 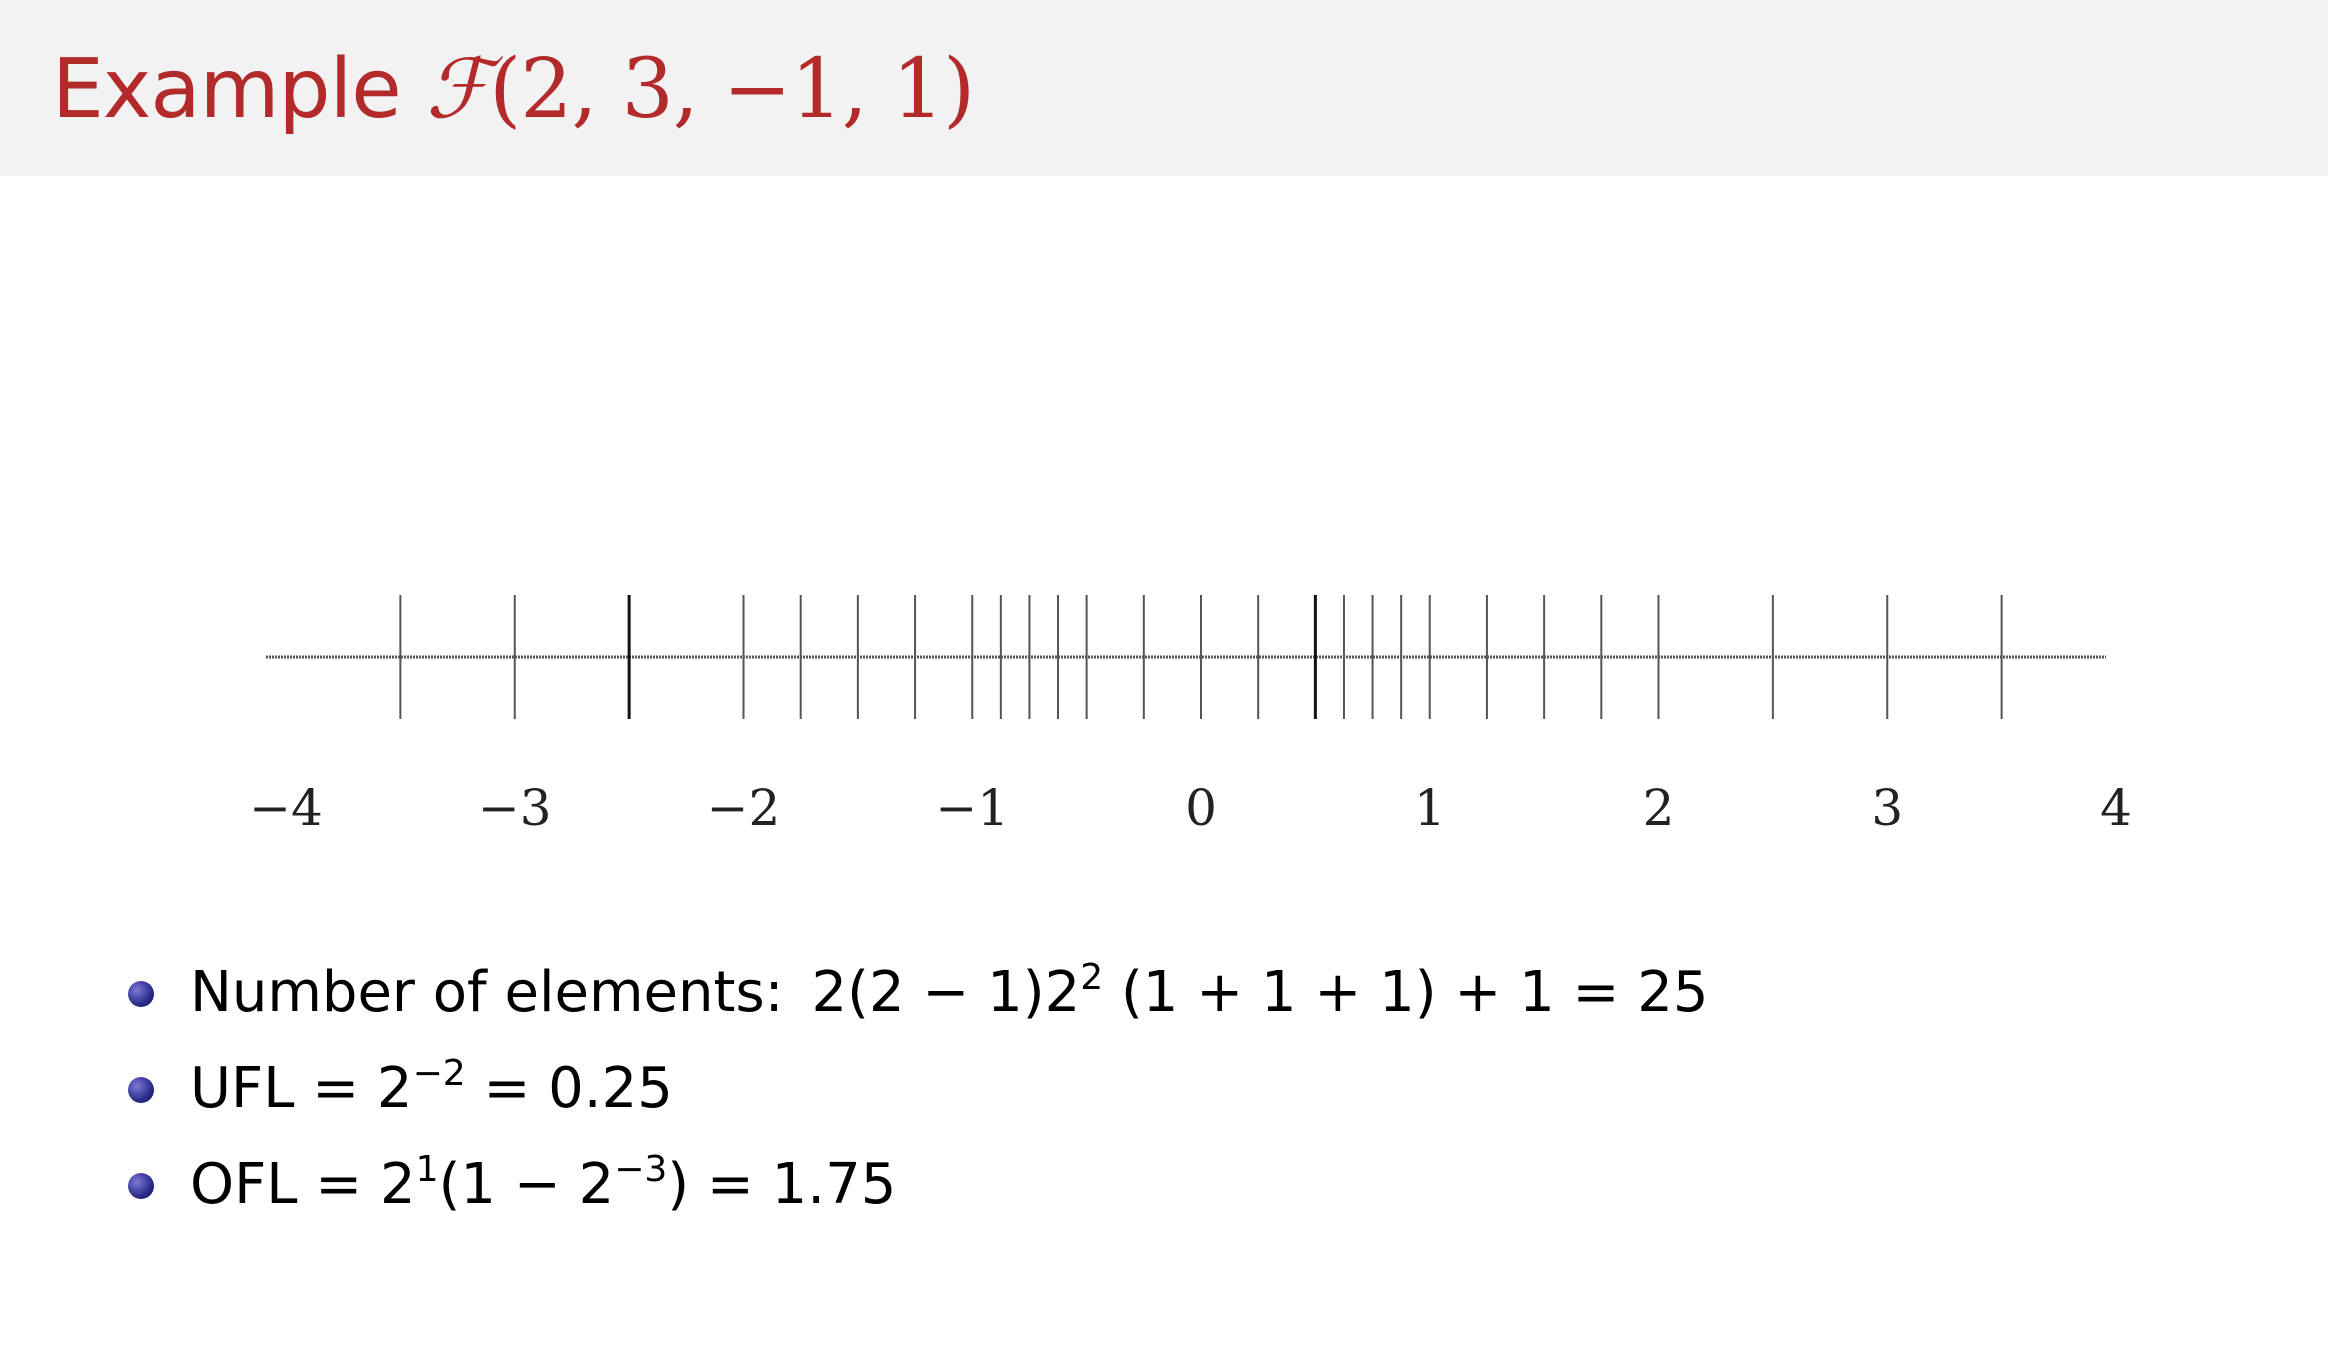 I want to click on slide-title: Example ℱ(2, 3, −1, 1), so click(x=513, y=89).